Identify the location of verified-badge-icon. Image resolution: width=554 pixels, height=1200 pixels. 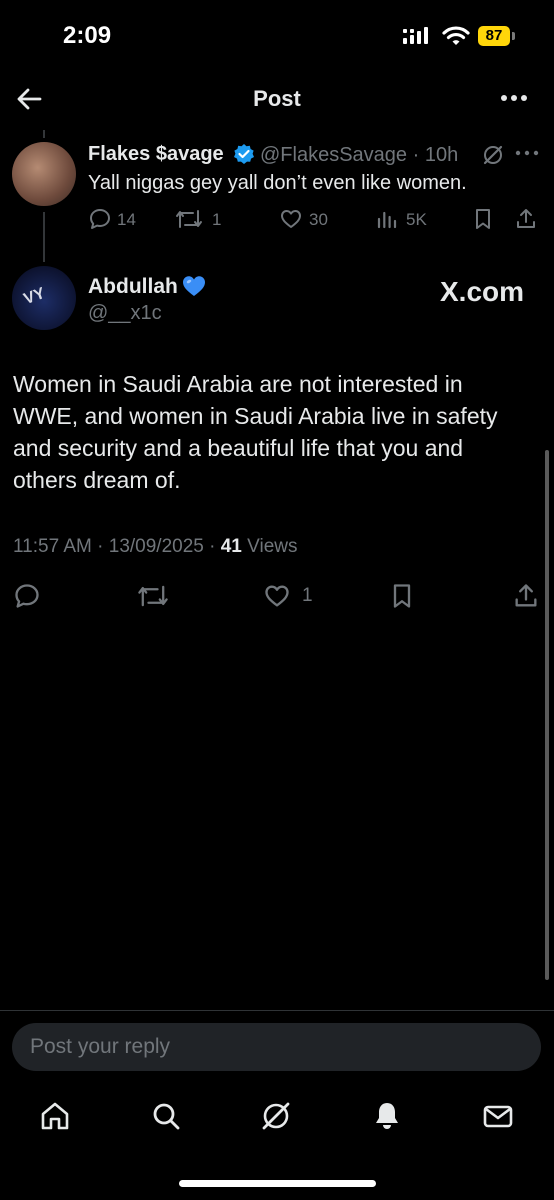
(244, 154).